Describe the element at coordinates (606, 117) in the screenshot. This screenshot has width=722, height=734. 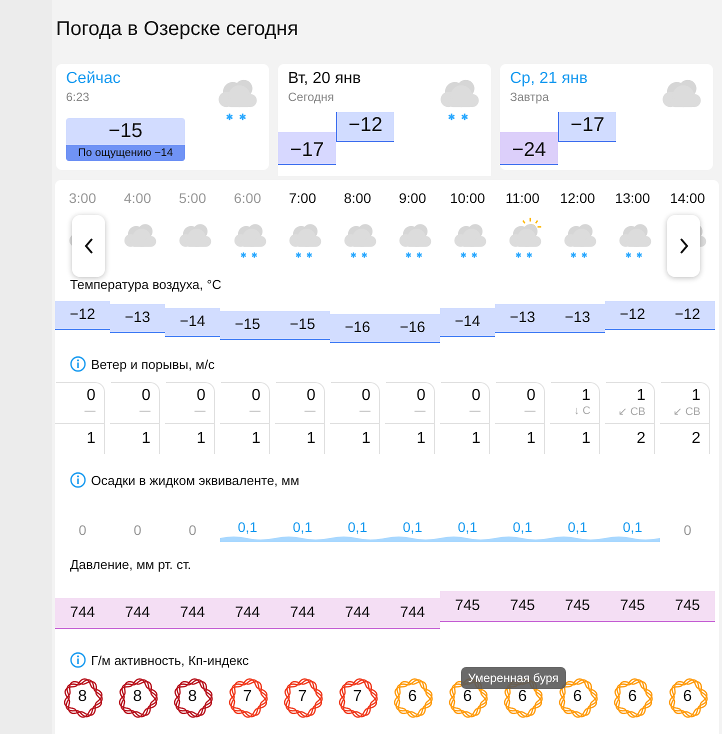
I see `day-card: Ср, 21 янв Завтра −24 −17` at that location.